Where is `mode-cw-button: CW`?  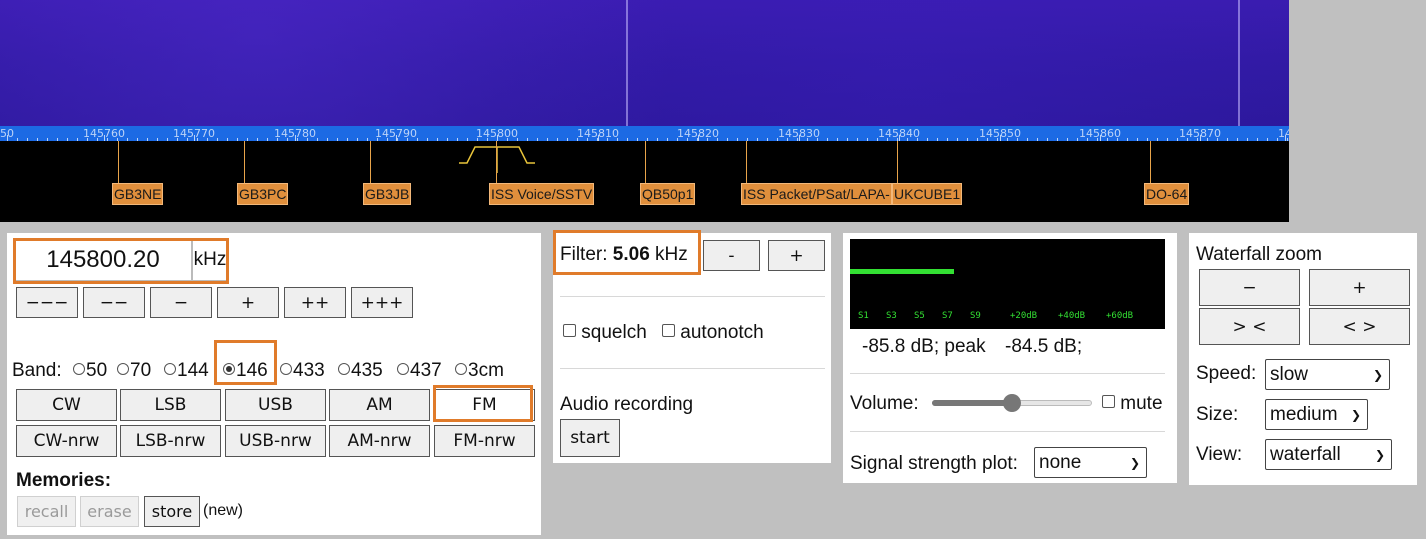 mode-cw-button: CW is located at coordinates (66, 405).